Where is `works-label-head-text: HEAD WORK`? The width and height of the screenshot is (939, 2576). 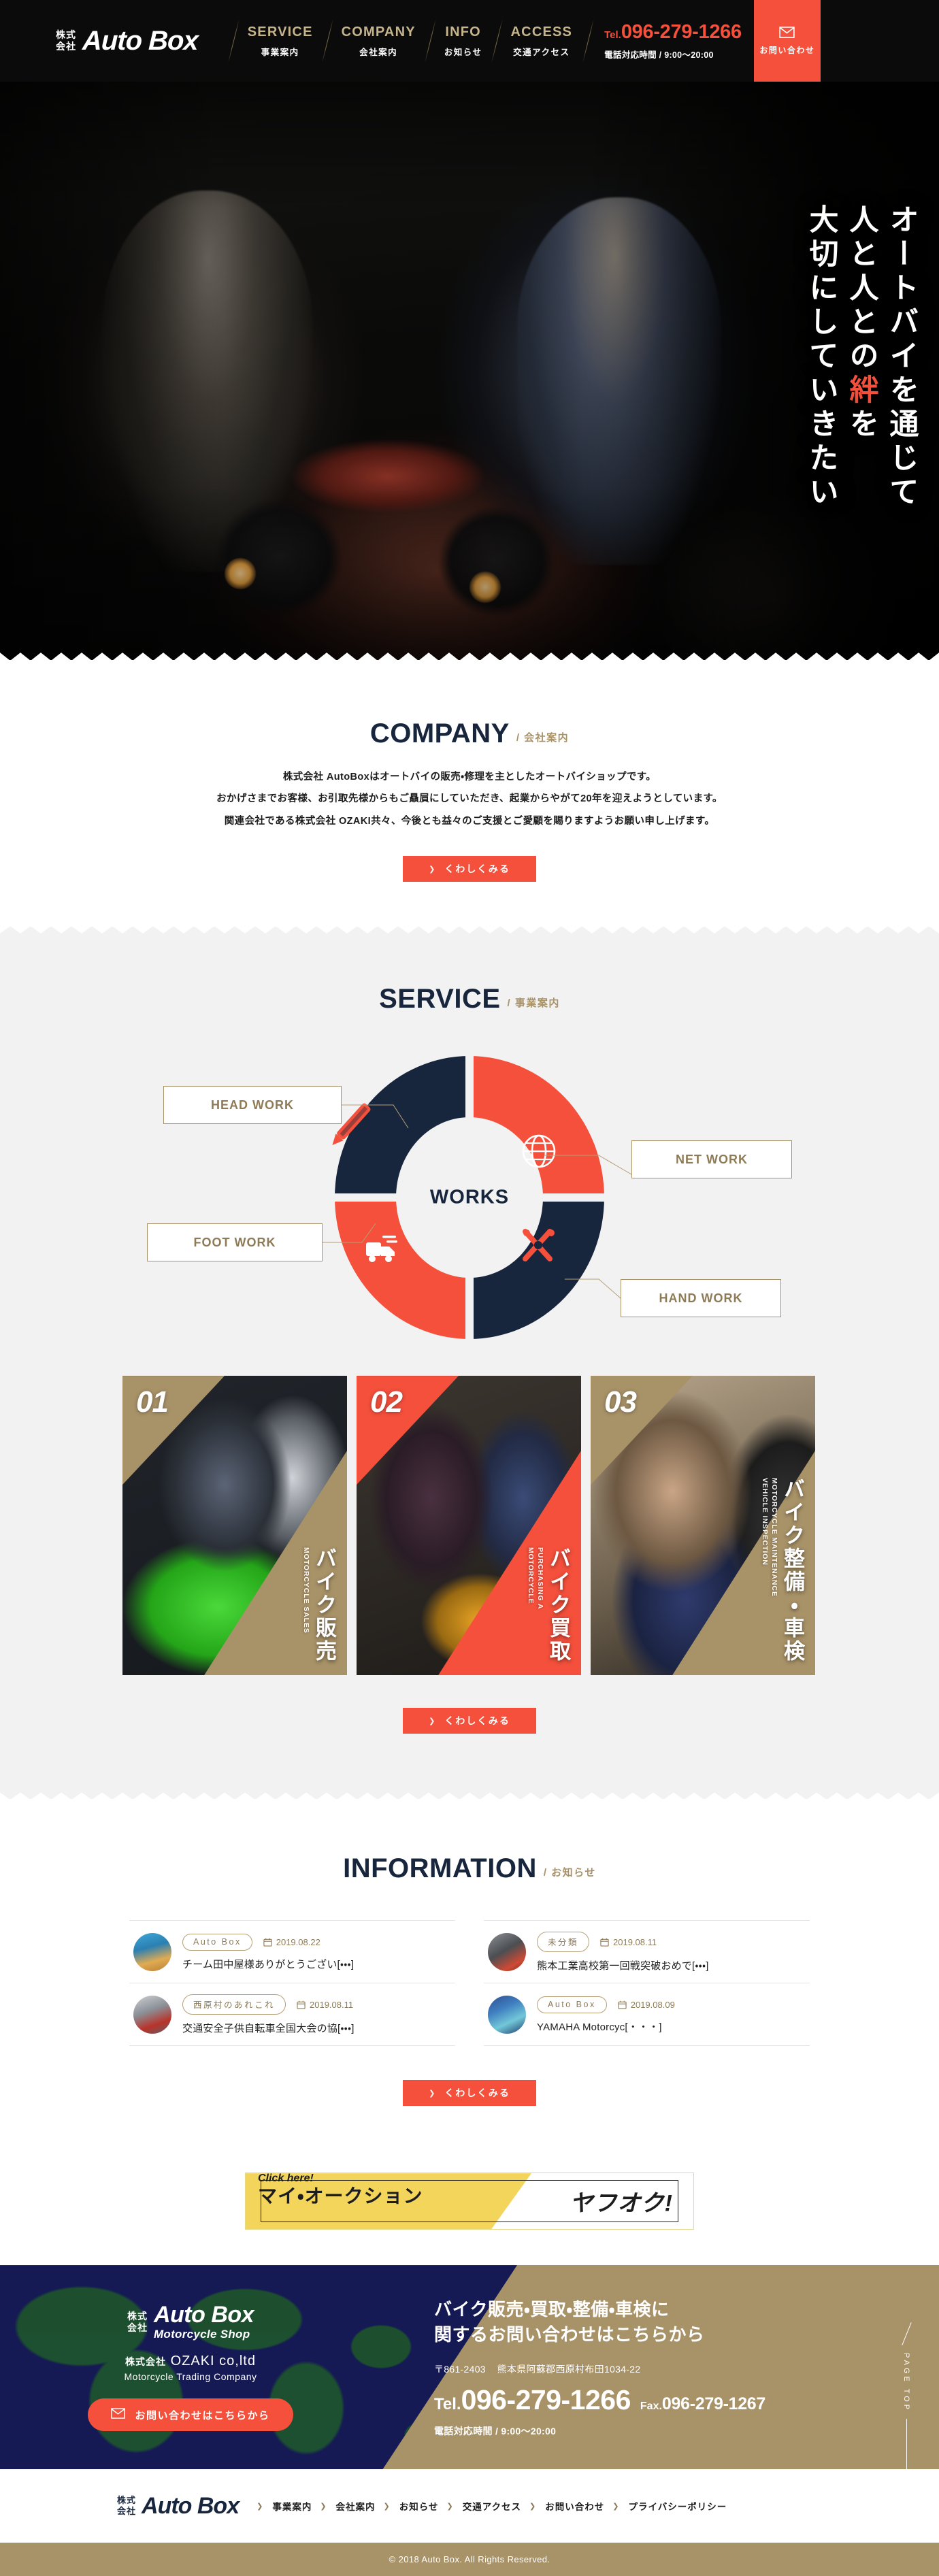 works-label-head-text: HEAD WORK is located at coordinates (252, 1105).